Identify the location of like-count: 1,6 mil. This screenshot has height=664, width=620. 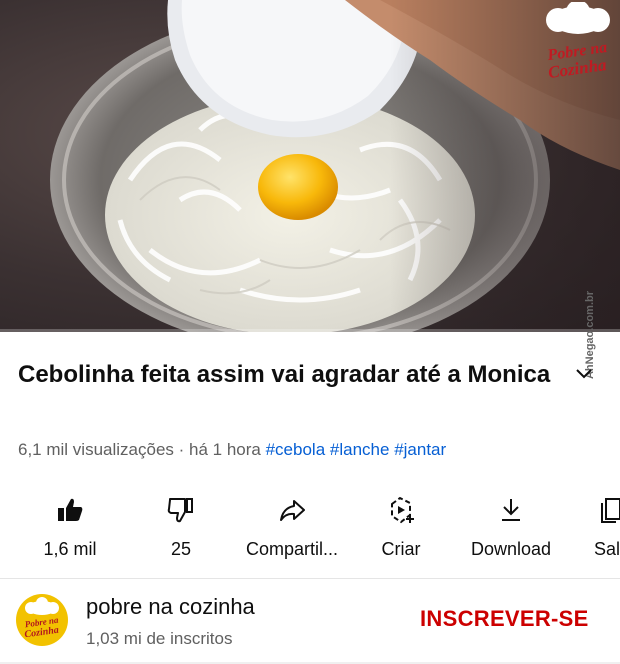
(70, 549).